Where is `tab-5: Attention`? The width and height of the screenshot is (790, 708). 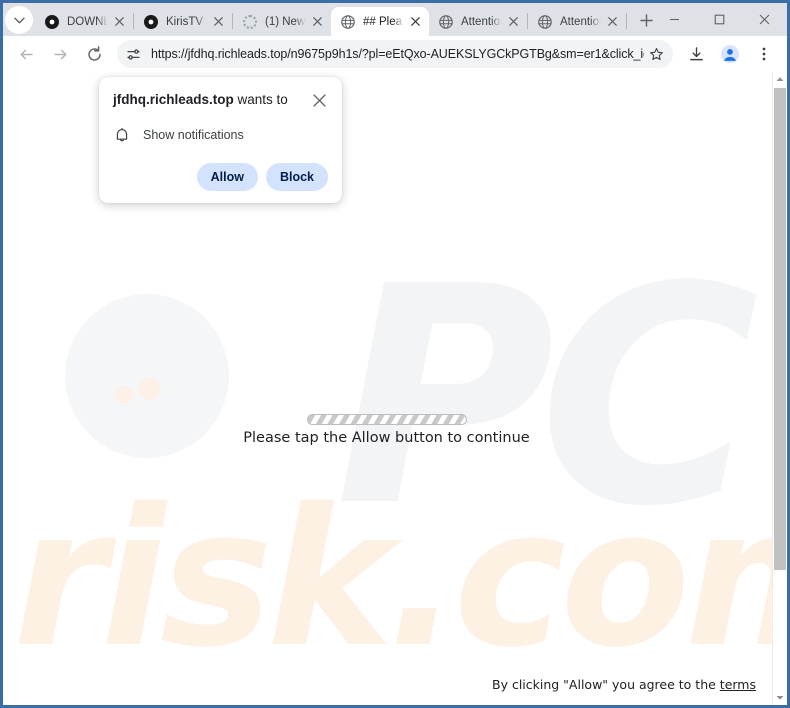 tab-5: Attention is located at coordinates (577, 21).